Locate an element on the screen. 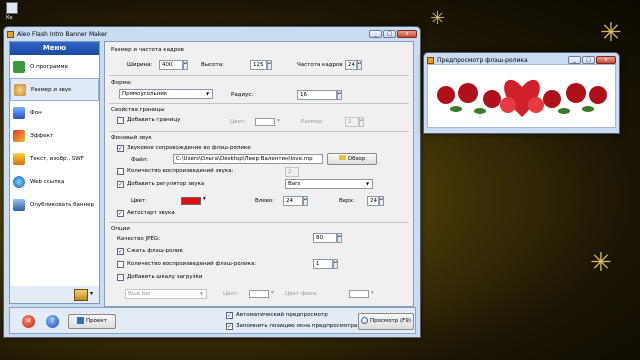 The width and height of the screenshot is (640, 360). compress-checkbox: ✓ is located at coordinates (120, 251).